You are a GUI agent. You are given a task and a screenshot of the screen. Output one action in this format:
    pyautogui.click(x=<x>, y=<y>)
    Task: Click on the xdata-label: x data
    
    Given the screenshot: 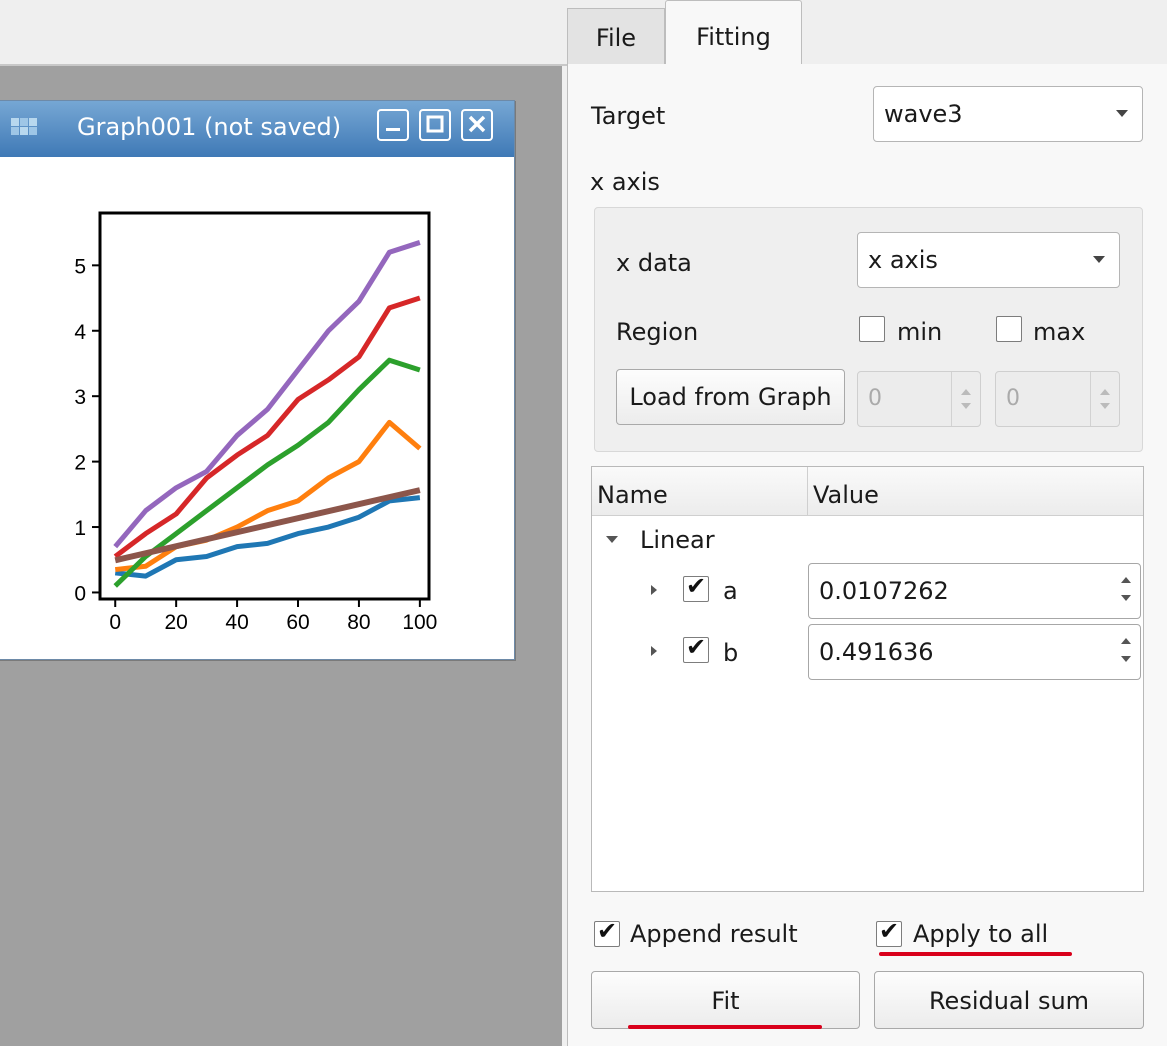 What is the action you would take?
    pyautogui.click(x=654, y=263)
    